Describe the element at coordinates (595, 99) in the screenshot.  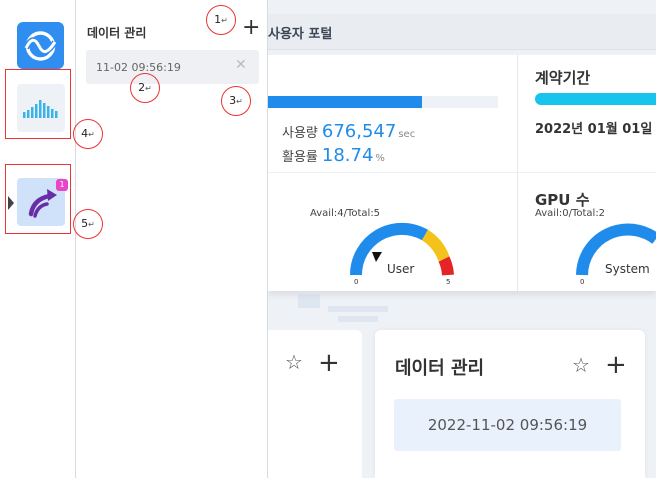
I see `contract-progress-bar` at that location.